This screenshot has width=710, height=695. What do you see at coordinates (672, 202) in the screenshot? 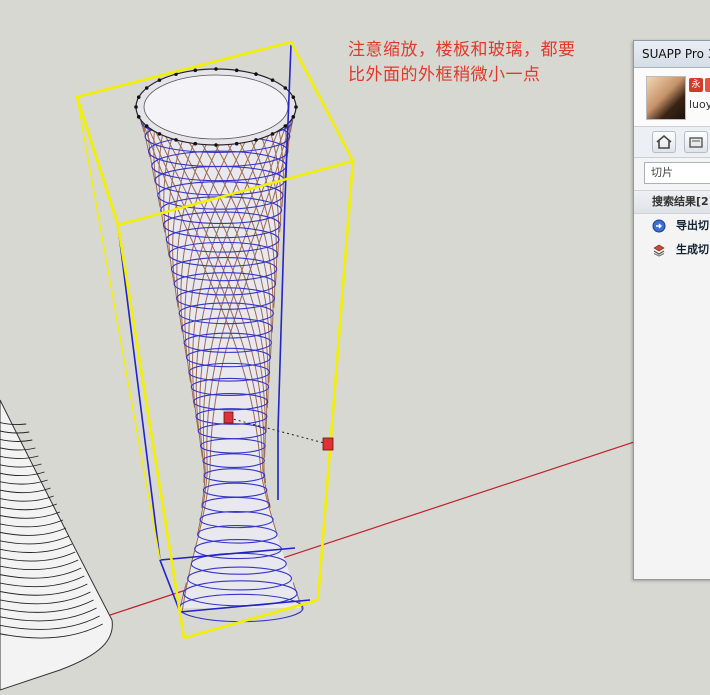
I see `search-results-header: 搜索结果[2` at bounding box center [672, 202].